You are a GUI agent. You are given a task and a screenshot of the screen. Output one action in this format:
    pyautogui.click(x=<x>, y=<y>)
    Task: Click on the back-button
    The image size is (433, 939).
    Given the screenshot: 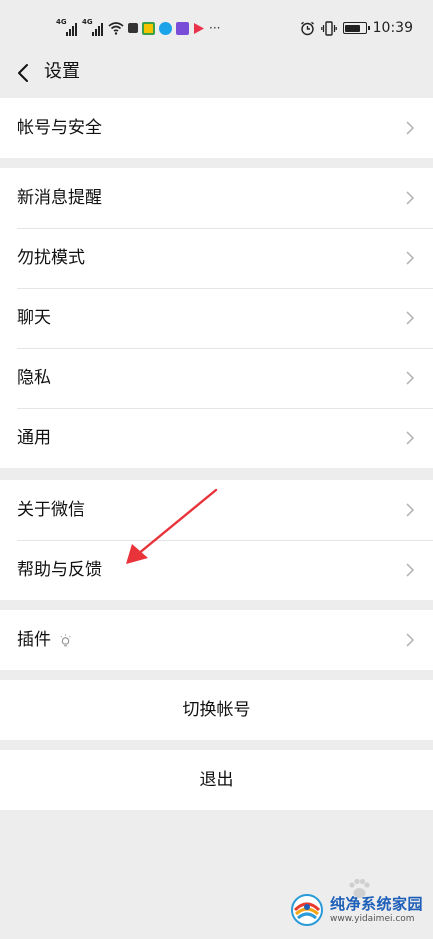 What is the action you would take?
    pyautogui.click(x=23, y=73)
    